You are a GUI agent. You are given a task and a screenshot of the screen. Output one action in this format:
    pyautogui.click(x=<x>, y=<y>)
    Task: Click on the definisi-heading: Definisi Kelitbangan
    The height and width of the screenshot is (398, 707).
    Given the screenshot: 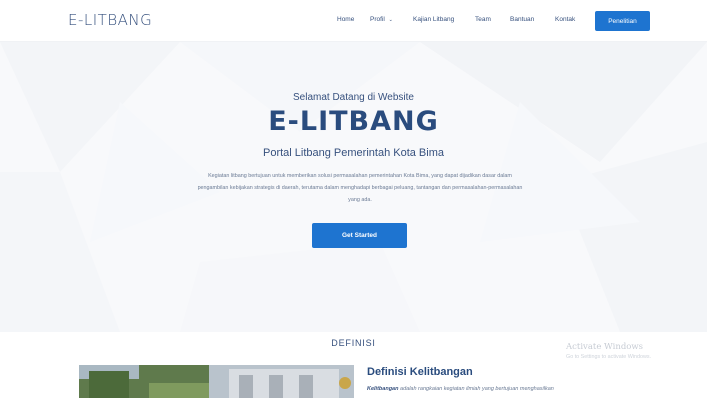 What is the action you would take?
    pyautogui.click(x=420, y=372)
    